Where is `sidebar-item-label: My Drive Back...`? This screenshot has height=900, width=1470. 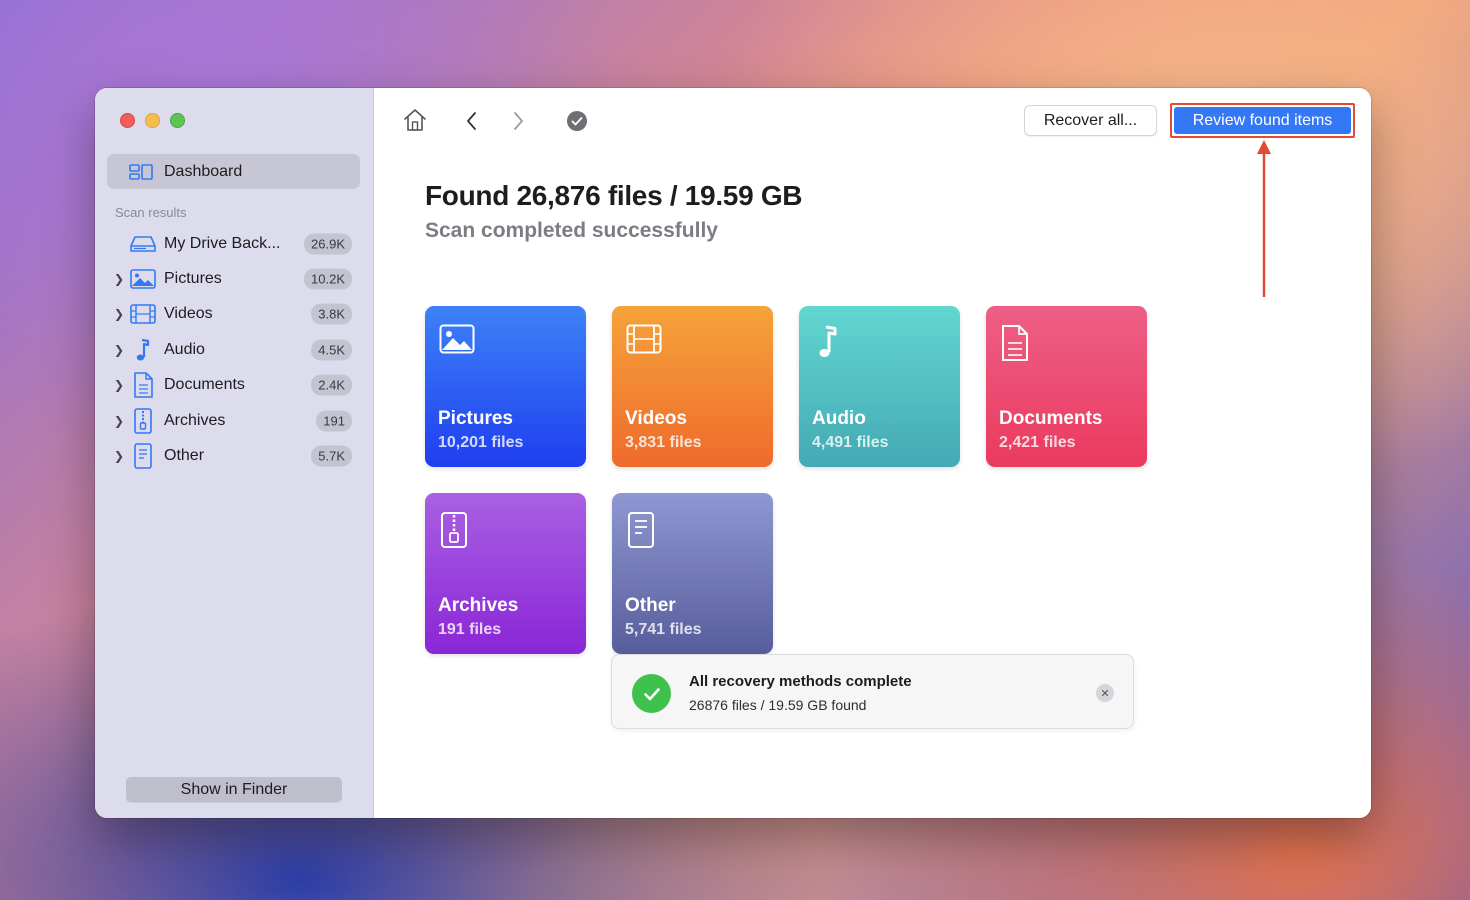
sidebar-item-label: My Drive Back... is located at coordinates (222, 243).